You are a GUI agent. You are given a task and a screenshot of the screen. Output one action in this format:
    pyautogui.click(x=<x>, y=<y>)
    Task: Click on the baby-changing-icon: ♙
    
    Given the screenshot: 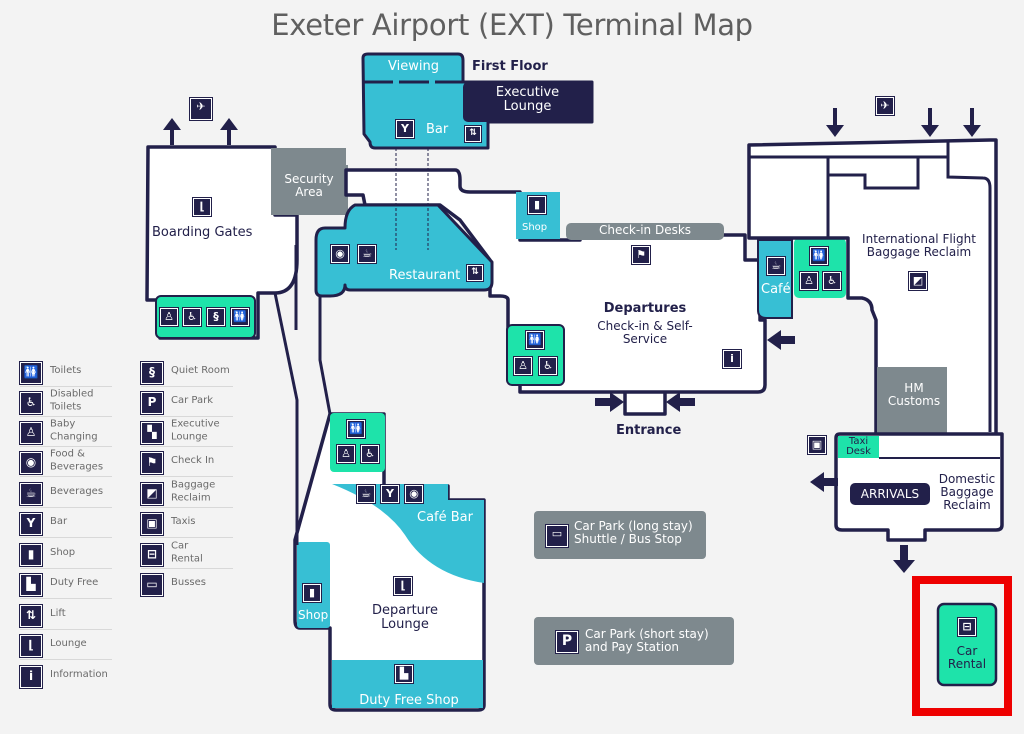 What is the action you would take?
    pyautogui.click(x=31, y=433)
    